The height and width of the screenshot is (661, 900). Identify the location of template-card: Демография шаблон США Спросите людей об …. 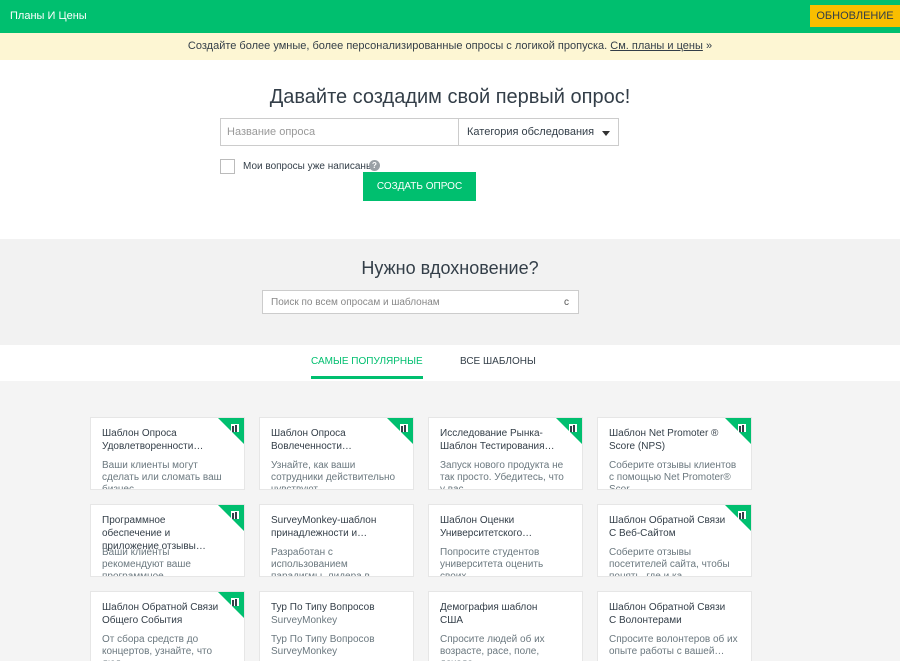
(505, 626).